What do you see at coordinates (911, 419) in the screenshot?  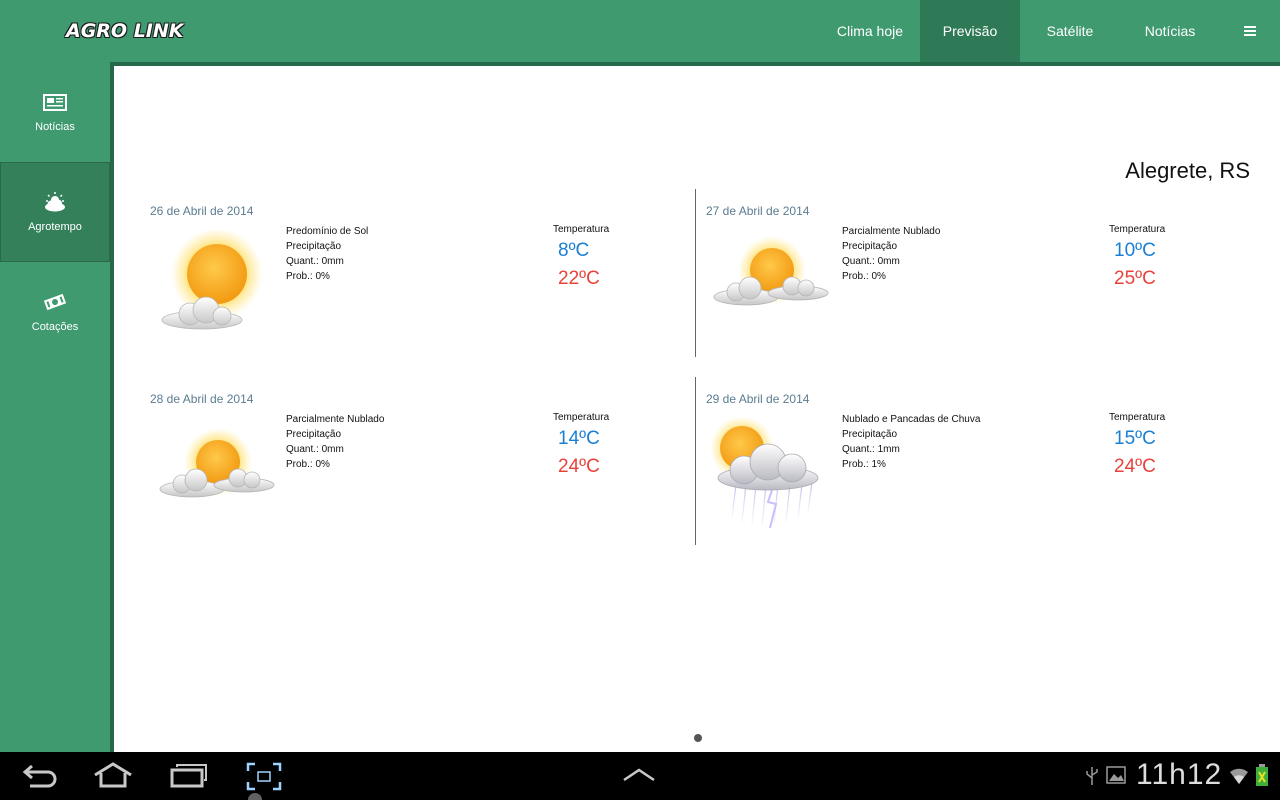 I see `condition-text: Nublado e Pancadas de Chuva` at bounding box center [911, 419].